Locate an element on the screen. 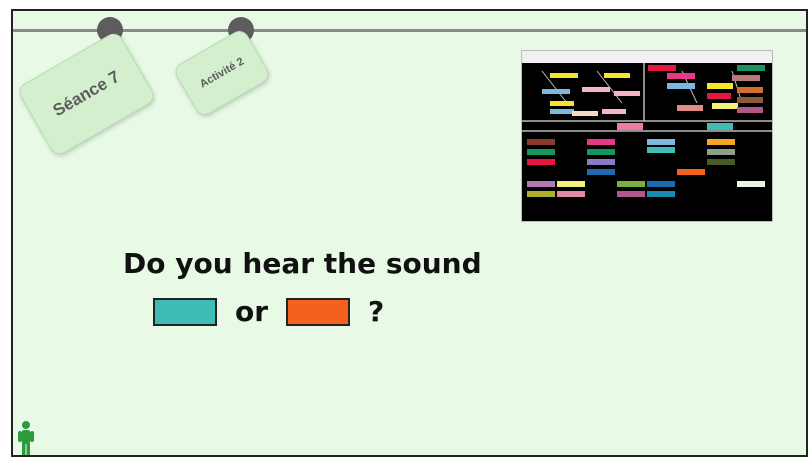  screenshot-thumbnail is located at coordinates (647, 136).